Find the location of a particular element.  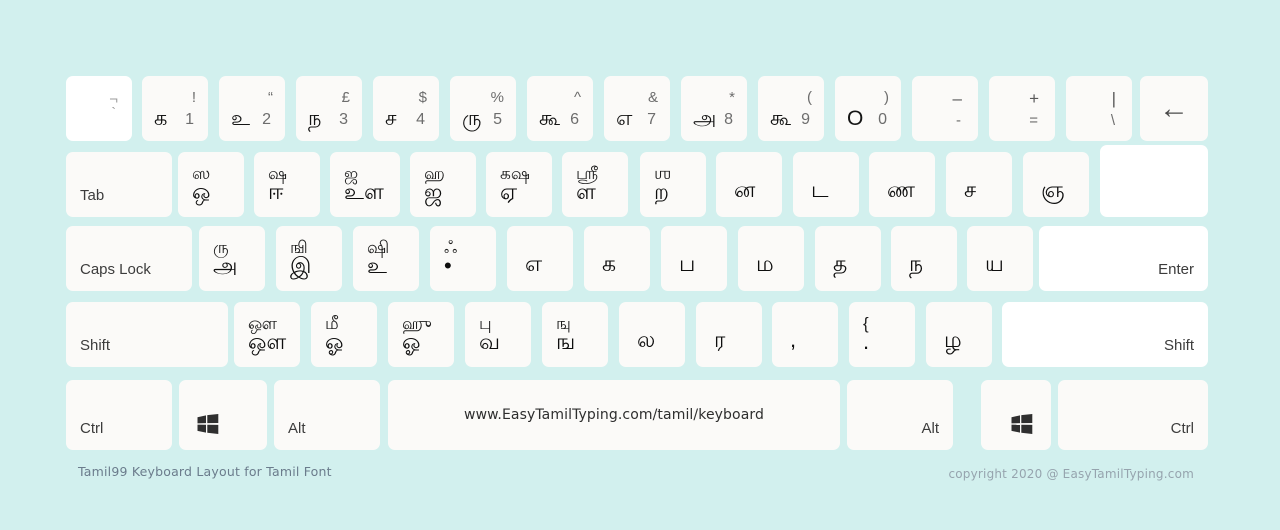

key-backtick: ¬ ` is located at coordinates (99, 108).